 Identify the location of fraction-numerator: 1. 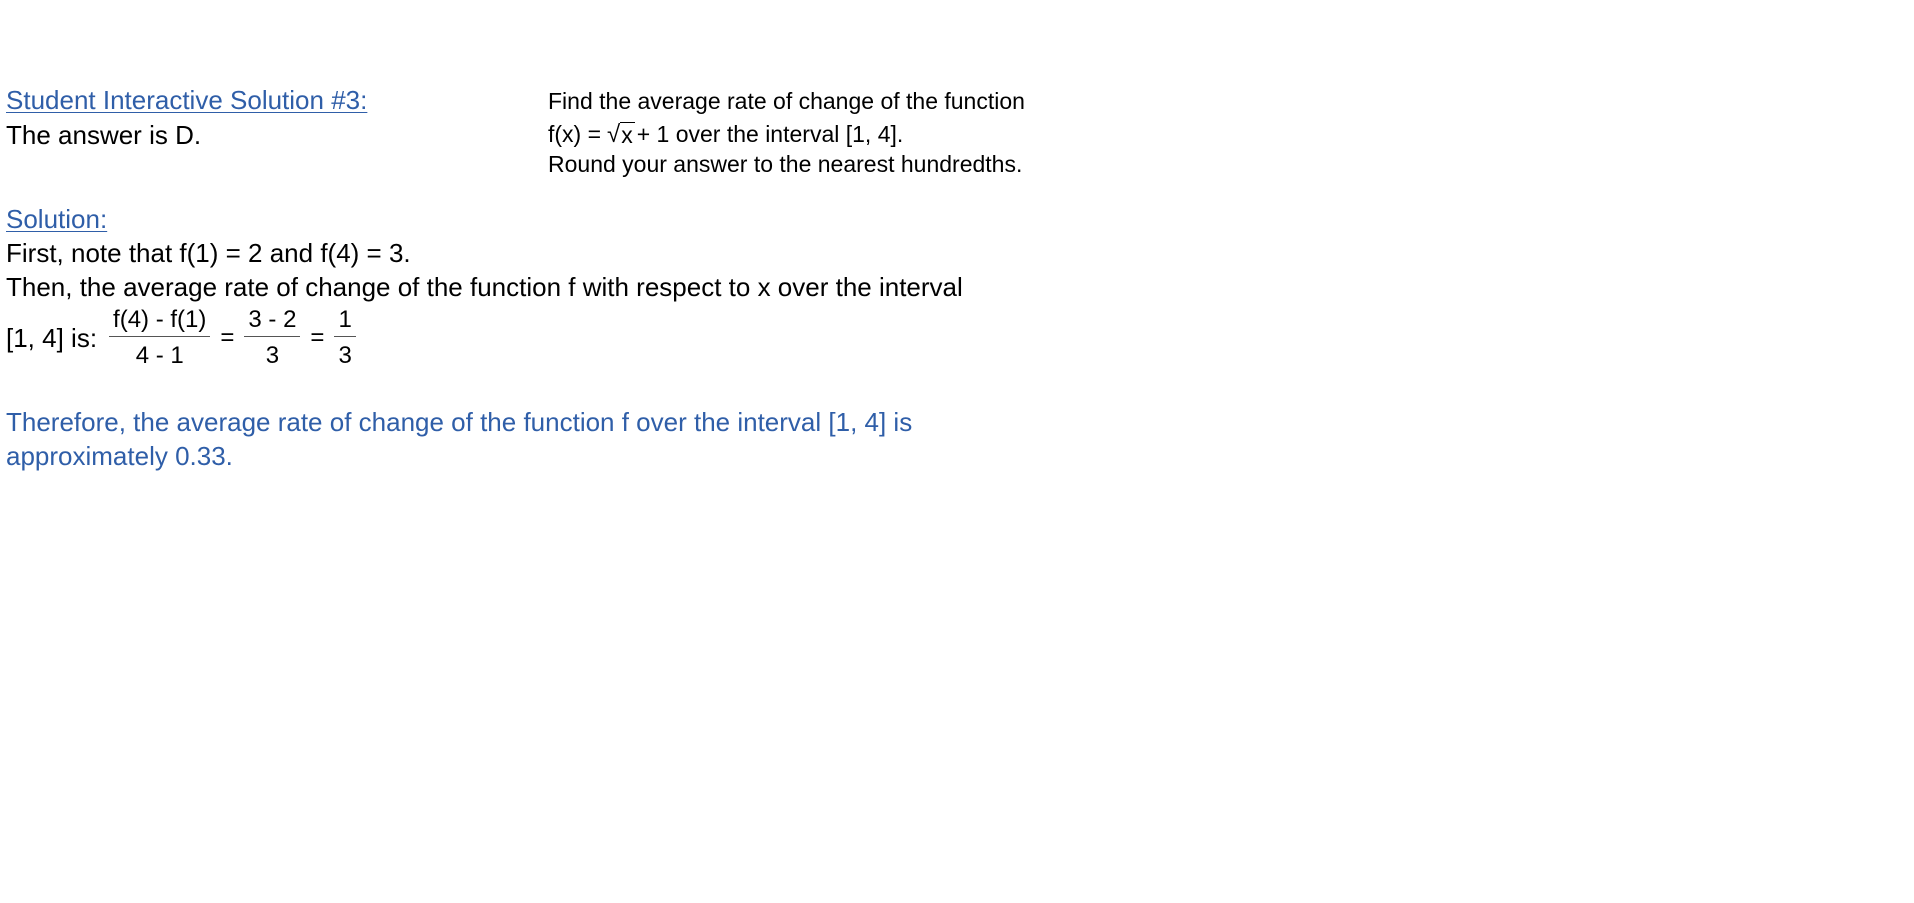
(345, 321).